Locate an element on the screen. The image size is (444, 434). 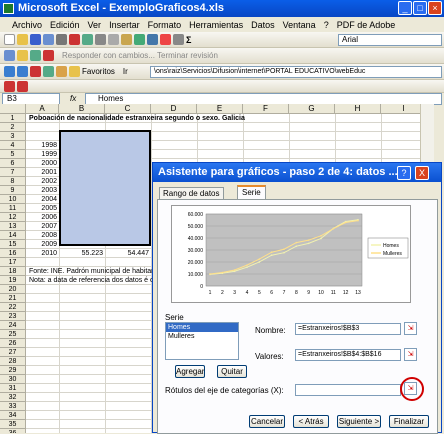
close-window-button: × is located at coordinates (435, 8).